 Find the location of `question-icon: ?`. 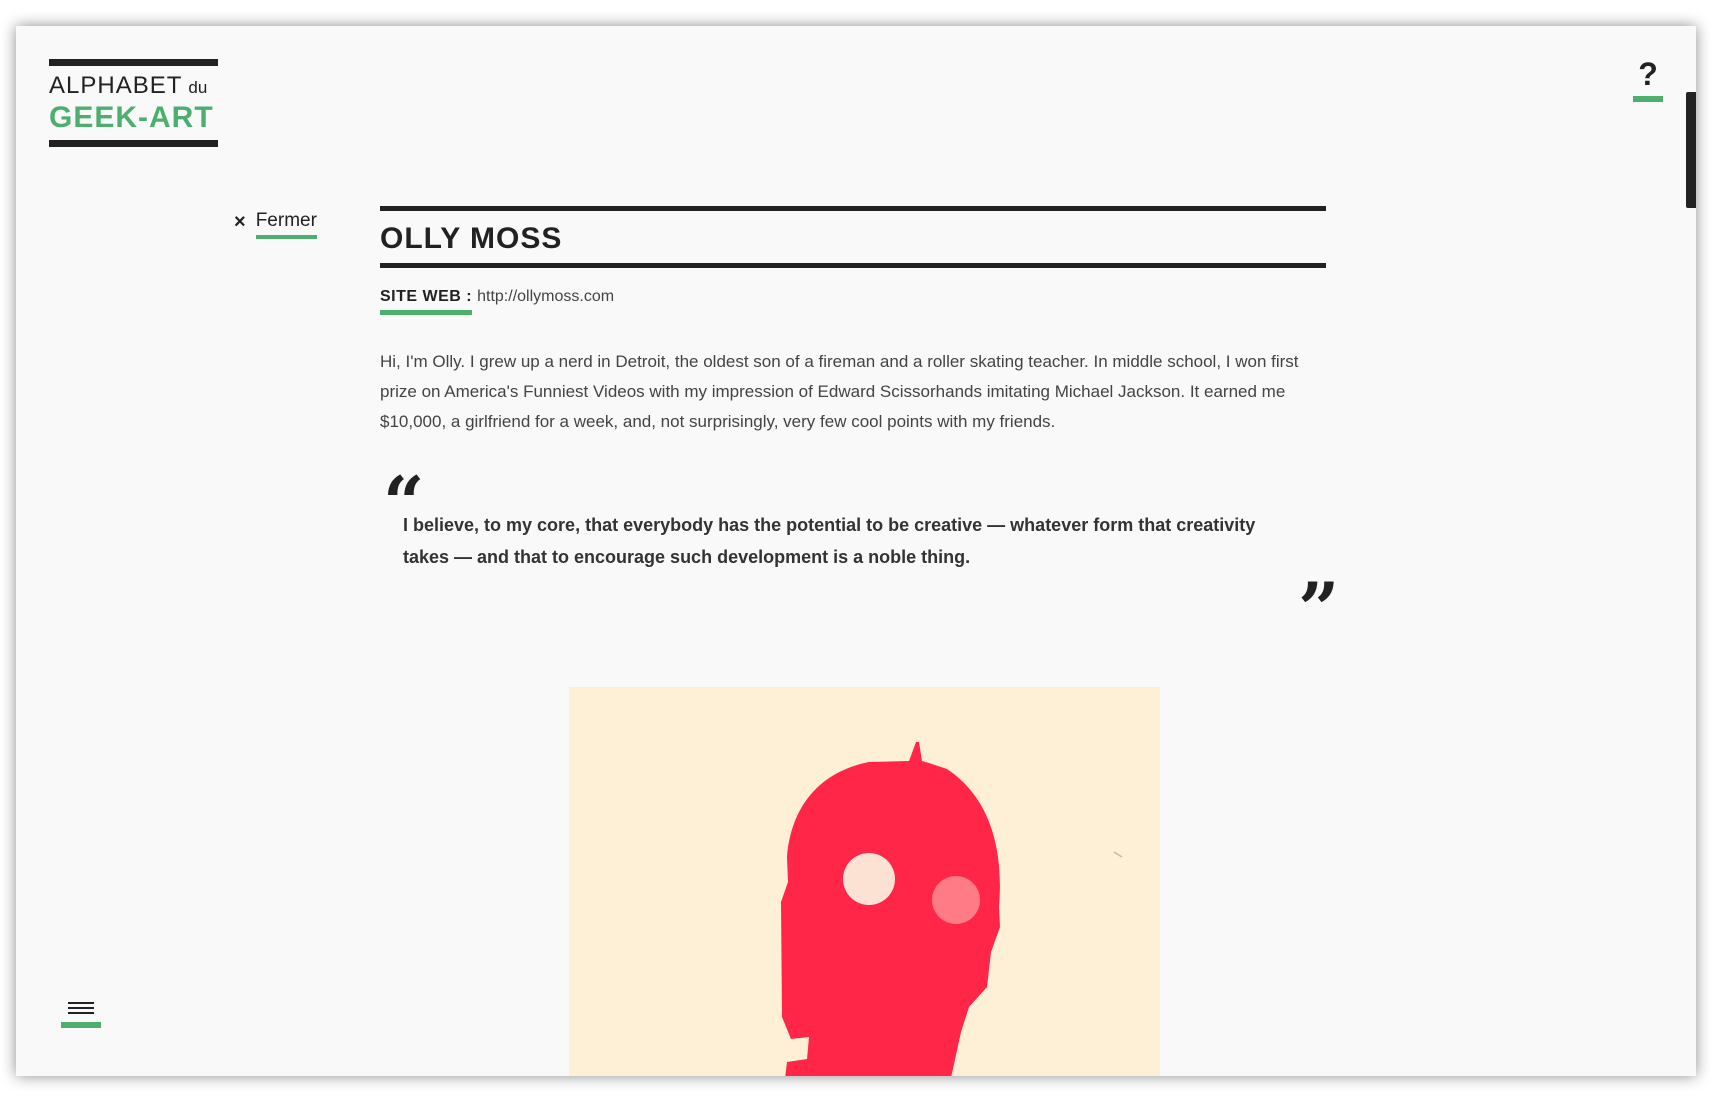

question-icon: ? is located at coordinates (1648, 74).